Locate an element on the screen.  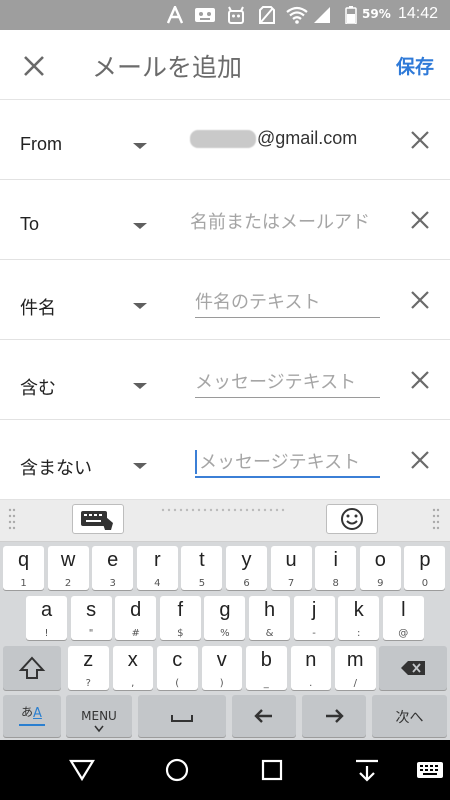
key-v: v) is located at coordinates (221, 668).